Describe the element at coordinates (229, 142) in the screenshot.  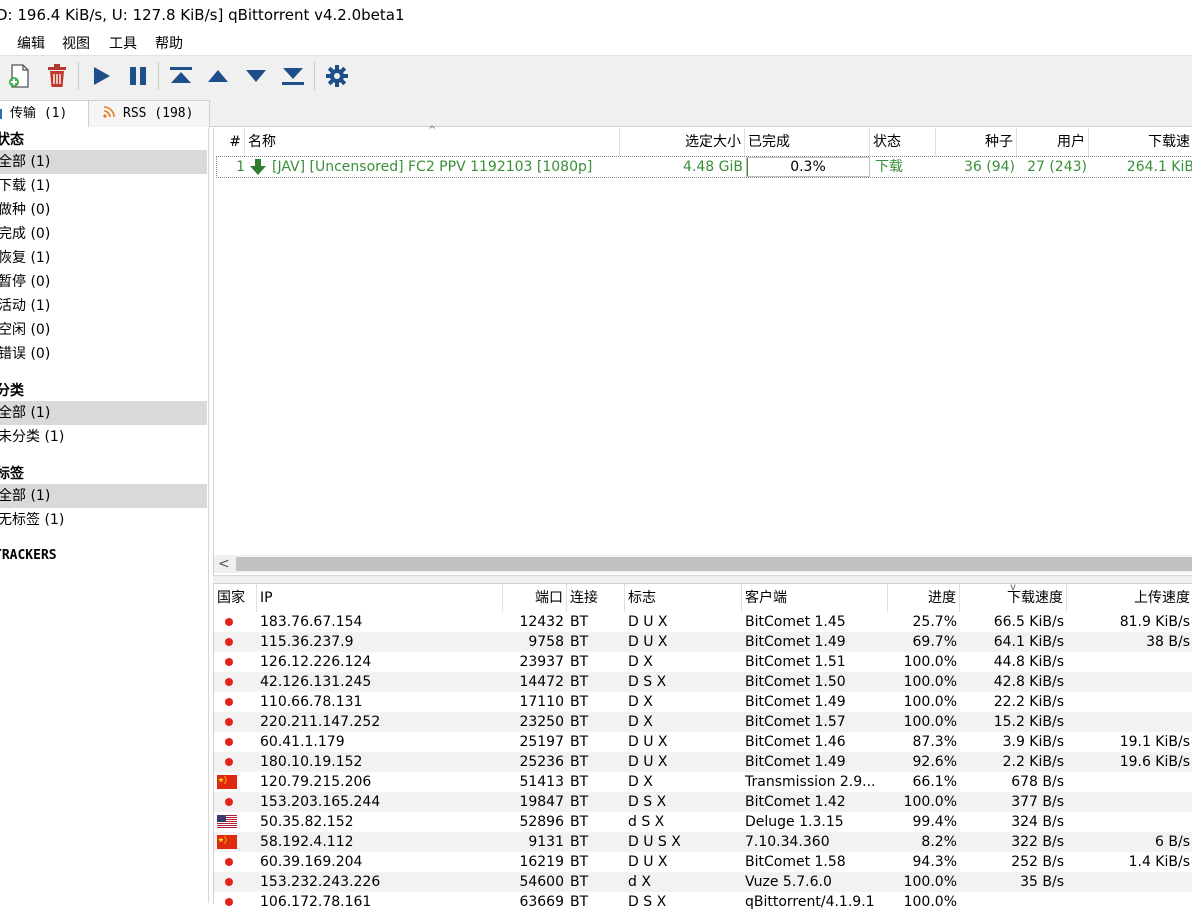
I see `column-header-number: #` at that location.